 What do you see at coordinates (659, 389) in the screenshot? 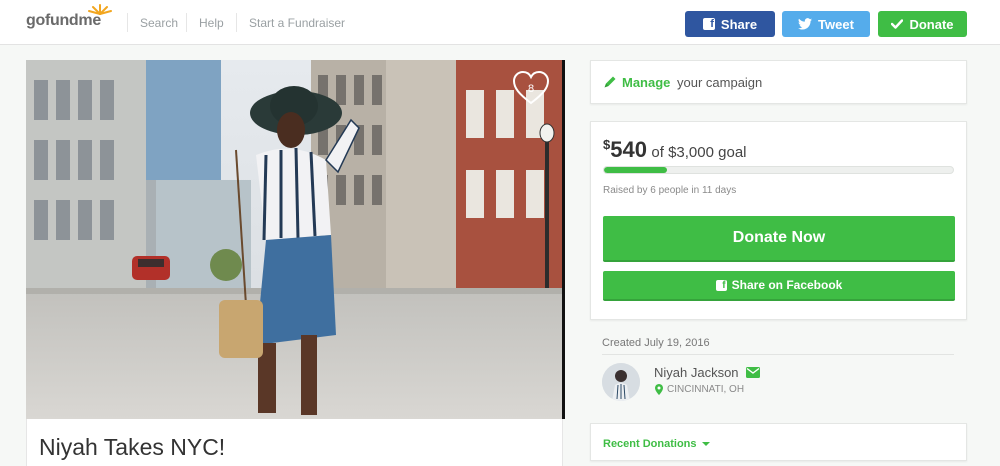
I see `map-pin-icon` at bounding box center [659, 389].